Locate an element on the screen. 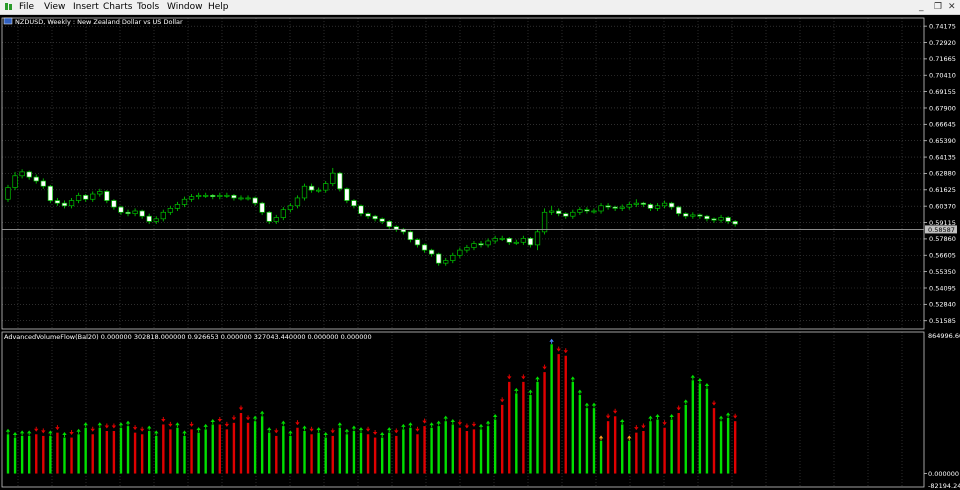 Image resolution: width=960 pixels, height=490 pixels. price-tick-label: 0.57860 is located at coordinates (942, 239).